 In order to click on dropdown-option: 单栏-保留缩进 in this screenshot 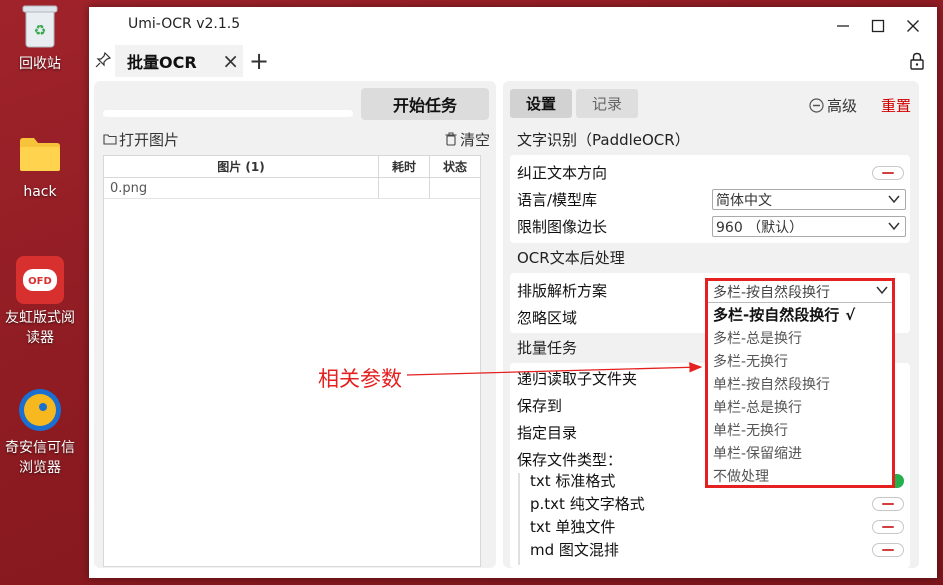, I will do `click(800, 452)`.